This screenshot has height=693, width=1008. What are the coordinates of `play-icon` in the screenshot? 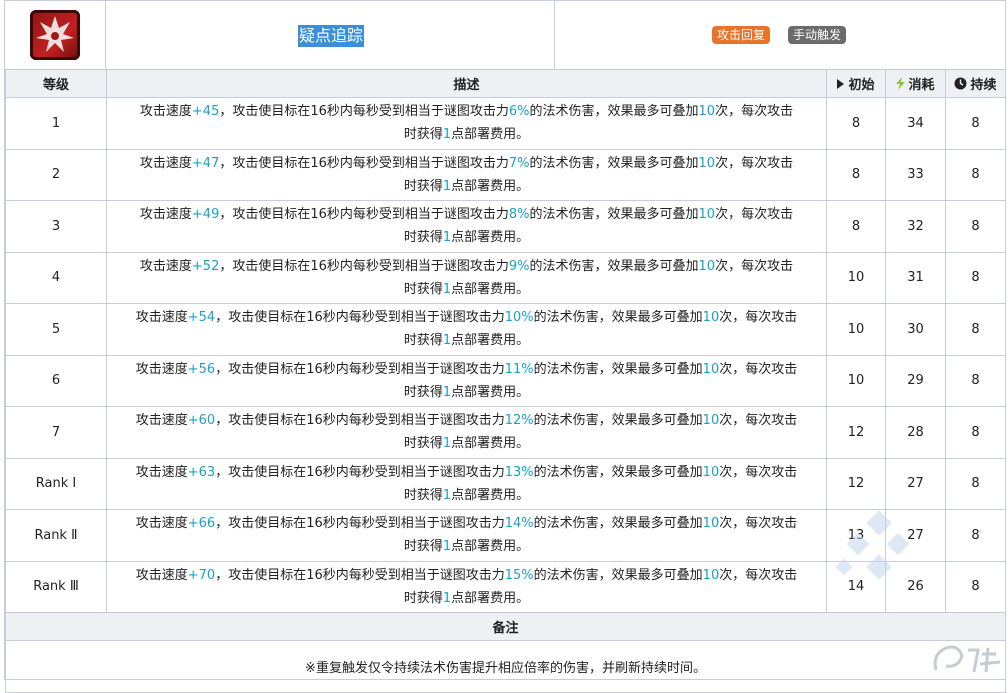 It's located at (841, 84).